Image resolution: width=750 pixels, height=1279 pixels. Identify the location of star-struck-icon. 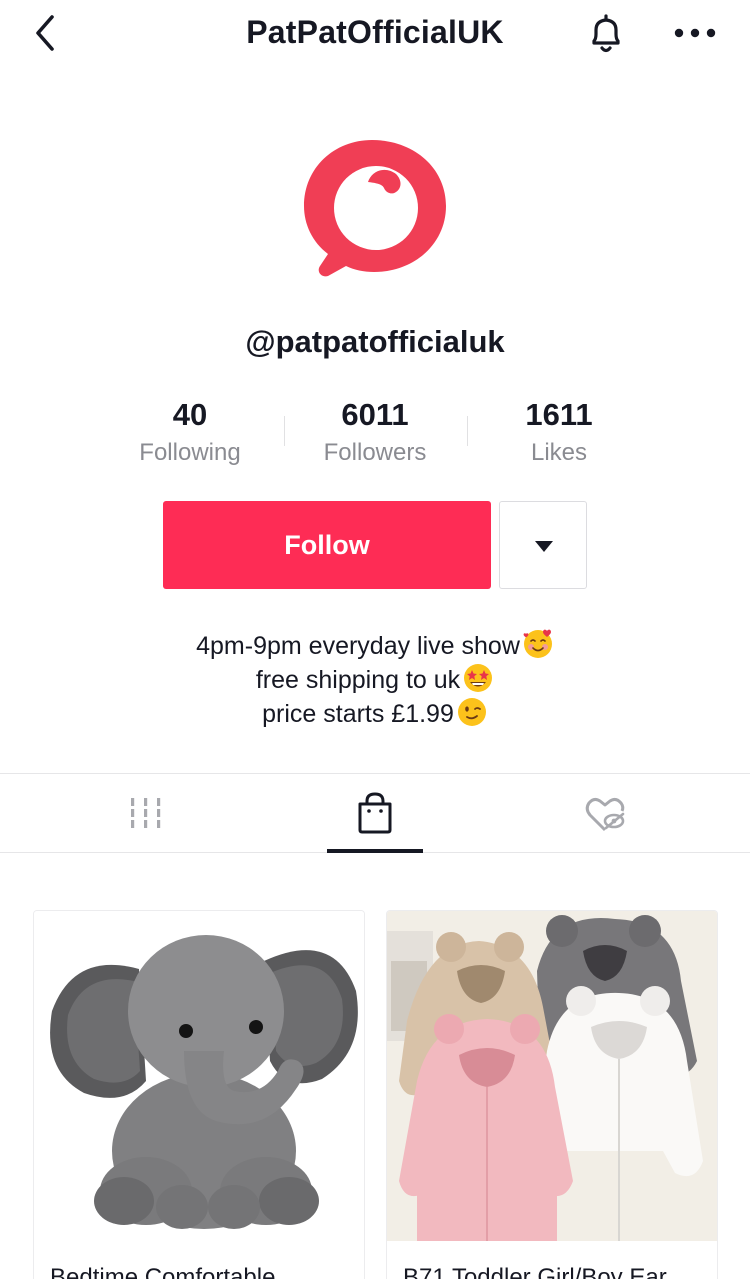
(478, 678).